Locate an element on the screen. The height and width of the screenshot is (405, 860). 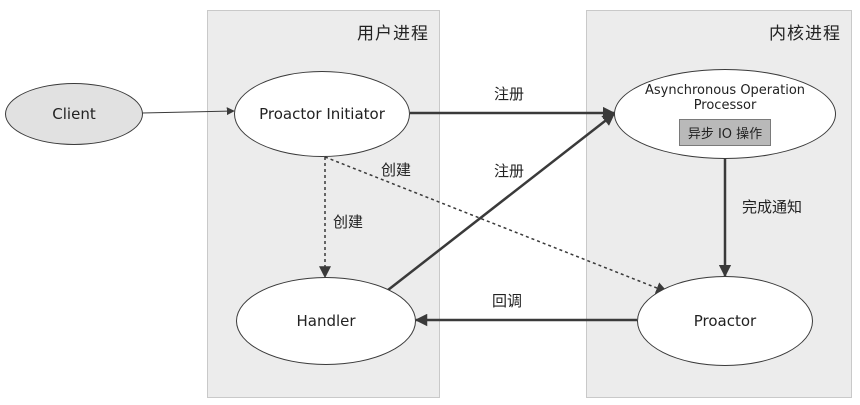
completion-notify-label: 完成通知 is located at coordinates (772, 207).